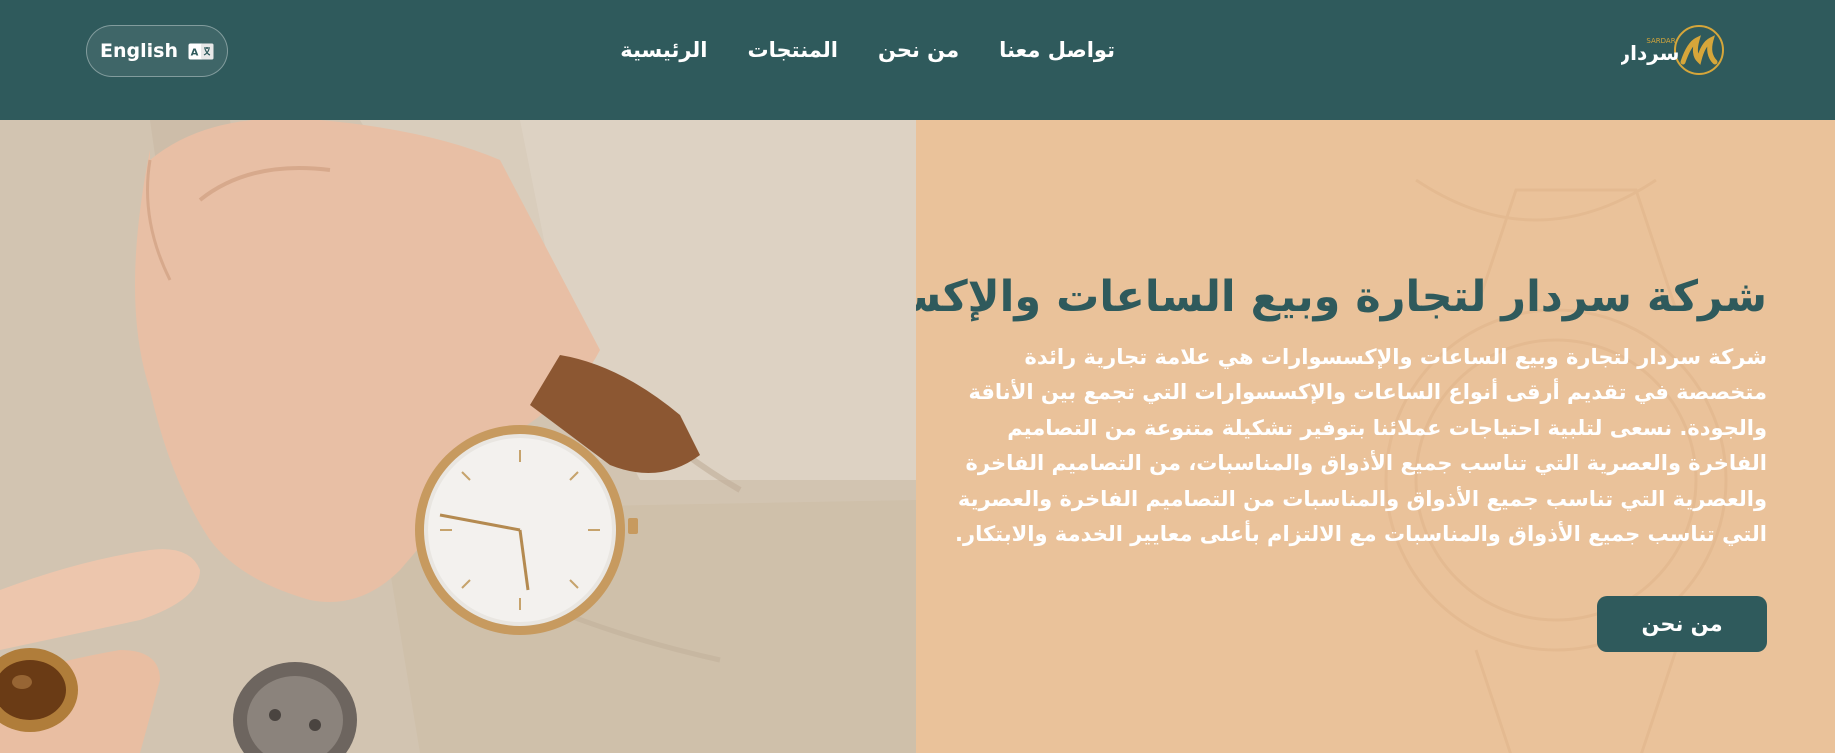 This screenshot has width=1835, height=753. What do you see at coordinates (195, 52) in the screenshot?
I see `svg-text: A` at bounding box center [195, 52].